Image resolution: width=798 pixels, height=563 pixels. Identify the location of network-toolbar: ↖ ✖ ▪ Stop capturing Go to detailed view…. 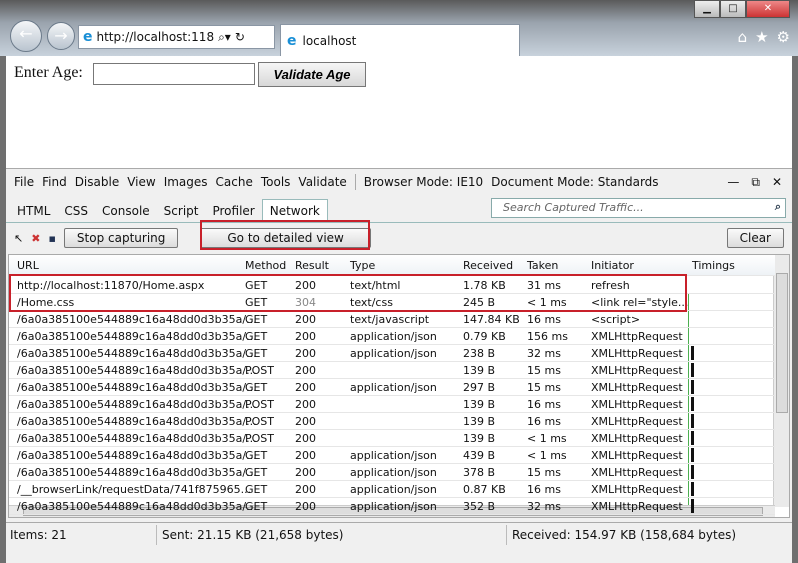
(399, 236).